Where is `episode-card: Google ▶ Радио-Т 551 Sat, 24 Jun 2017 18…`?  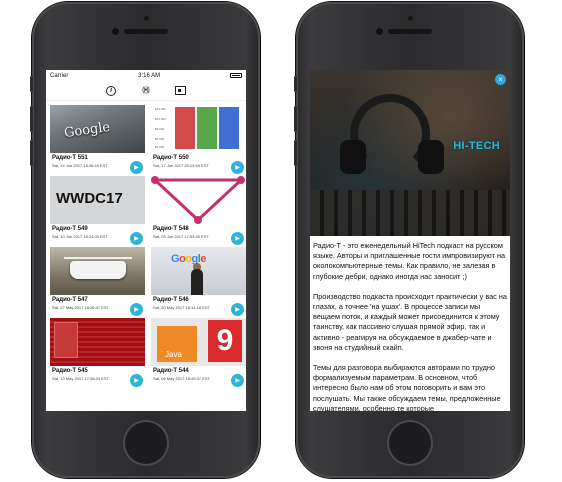 episode-card: Google ▶ Радио-Т 551 Sat, 24 Jun 2017 18… is located at coordinates (97, 139).